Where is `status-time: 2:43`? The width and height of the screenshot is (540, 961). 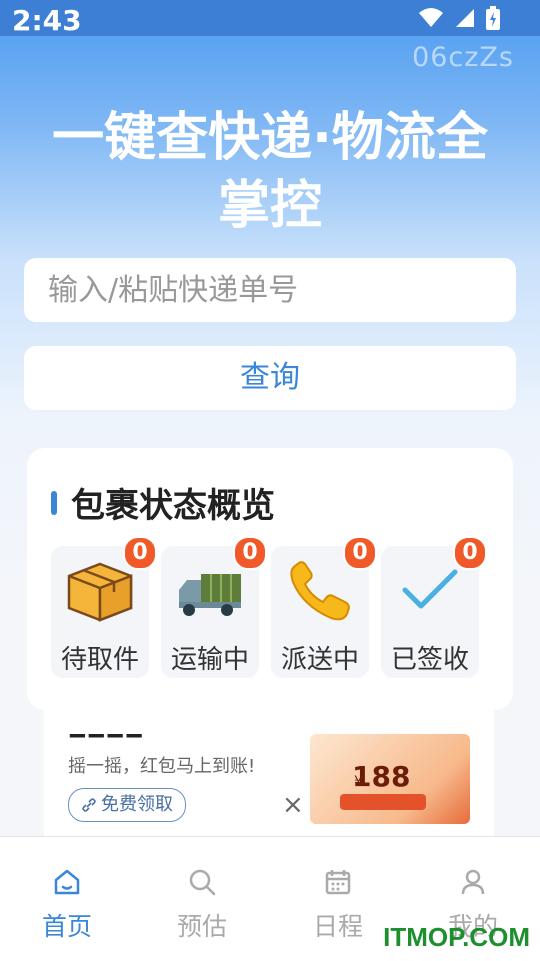 status-time: 2:43 is located at coordinates (47, 20).